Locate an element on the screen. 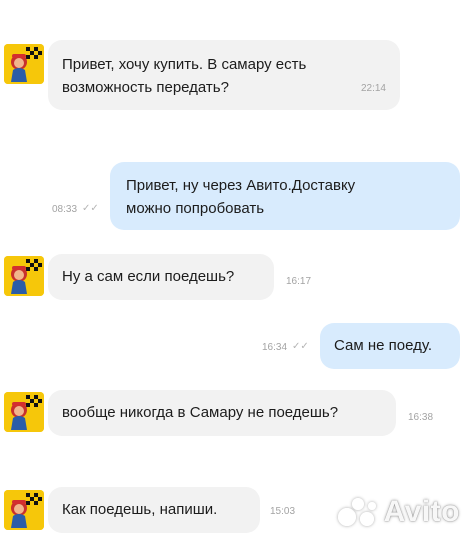  message-text: Привет, ну через Авито.Доставку is located at coordinates (241, 185).